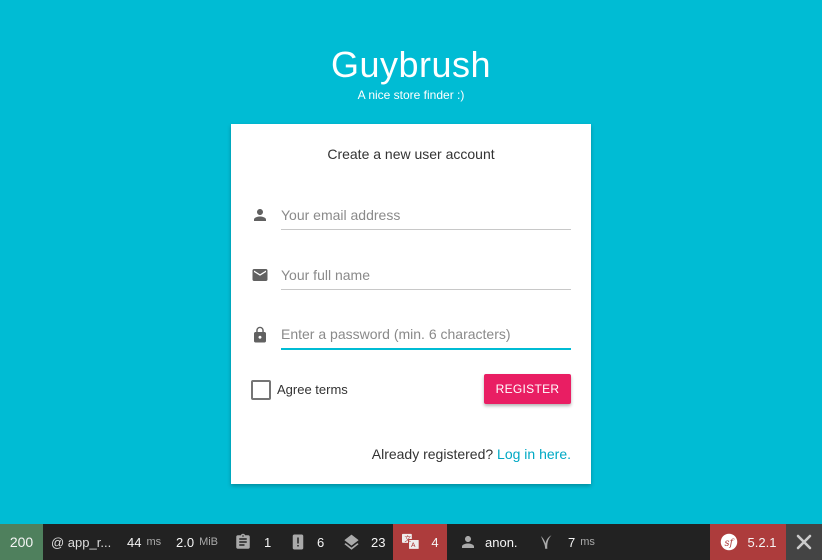  What do you see at coordinates (411, 95) in the screenshot?
I see `brand-tagline: A nice store finder :)` at bounding box center [411, 95].